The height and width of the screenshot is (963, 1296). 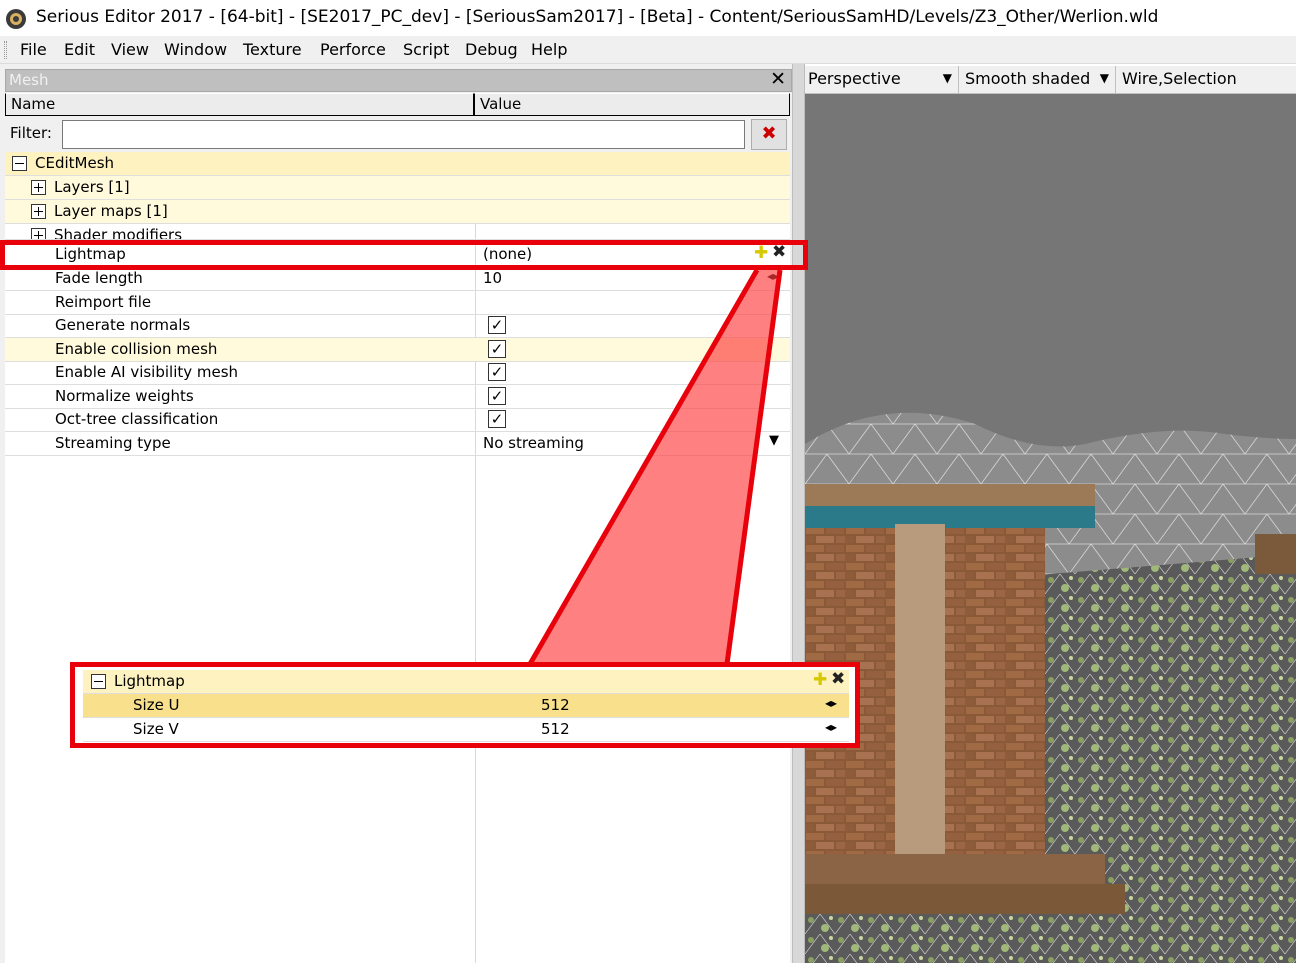 What do you see at coordinates (655, 467) in the screenshot?
I see `callout-connector` at bounding box center [655, 467].